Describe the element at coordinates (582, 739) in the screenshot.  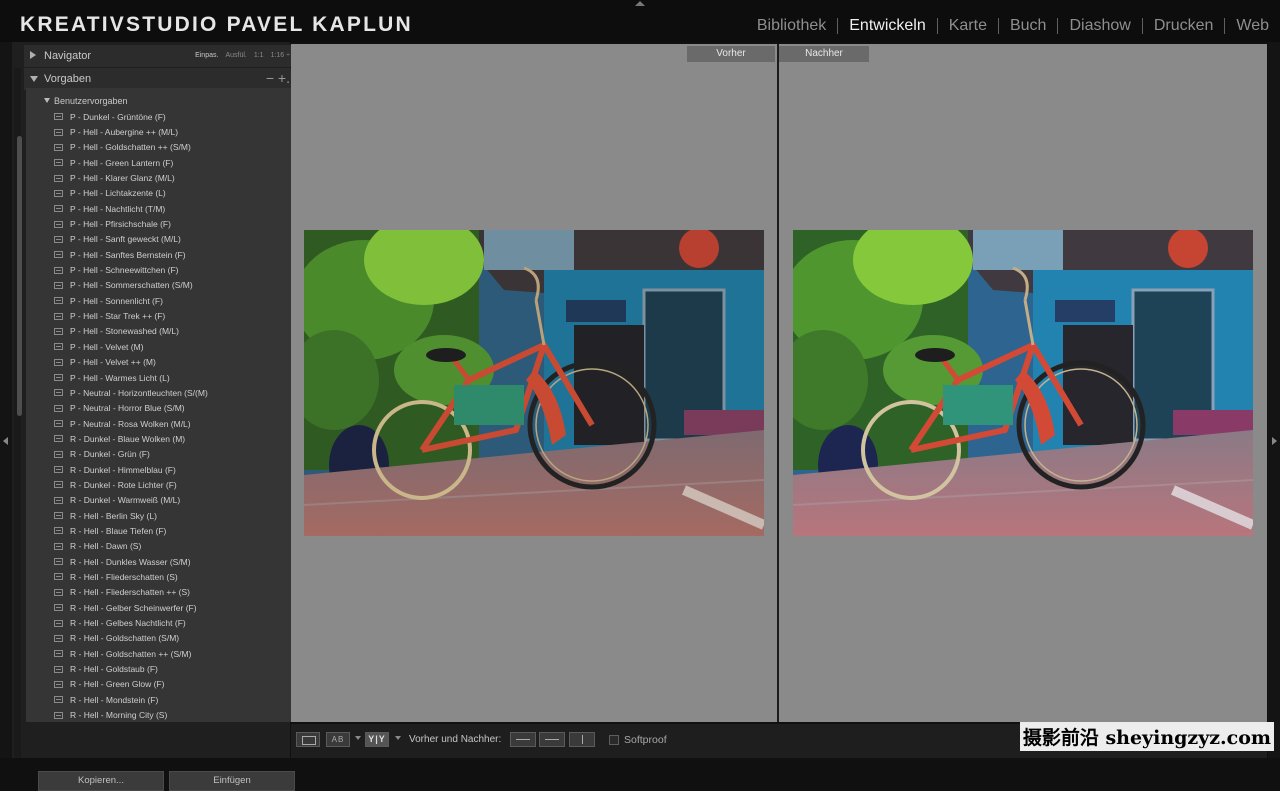
I see `swap-before-after-button` at that location.